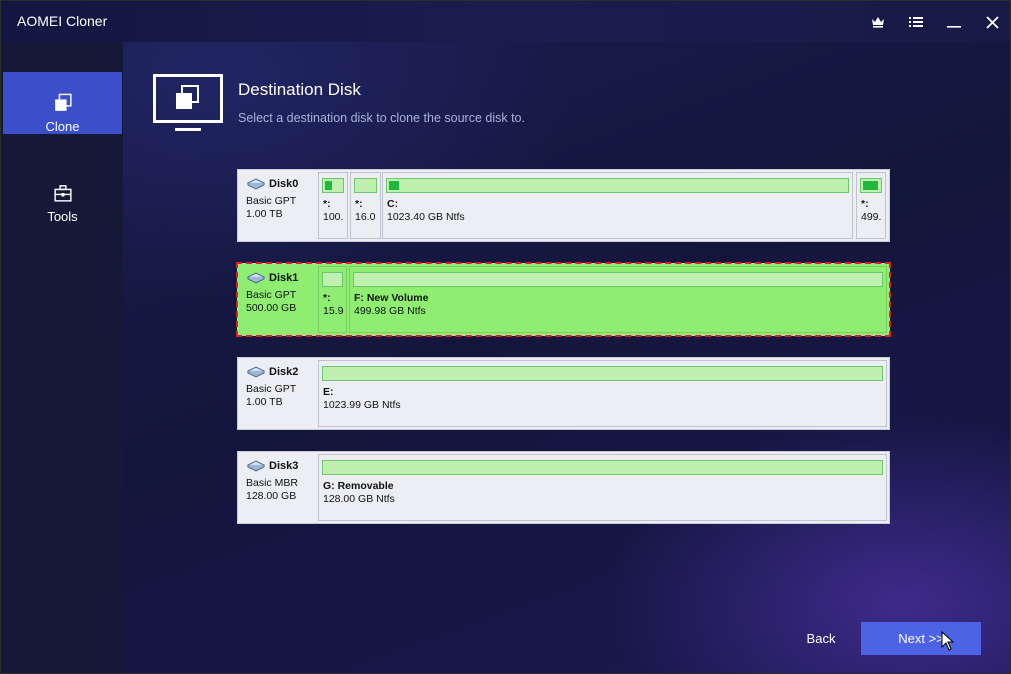 The width and height of the screenshot is (1011, 674). What do you see at coordinates (284, 466) in the screenshot?
I see `disk-name: Disk3` at bounding box center [284, 466].